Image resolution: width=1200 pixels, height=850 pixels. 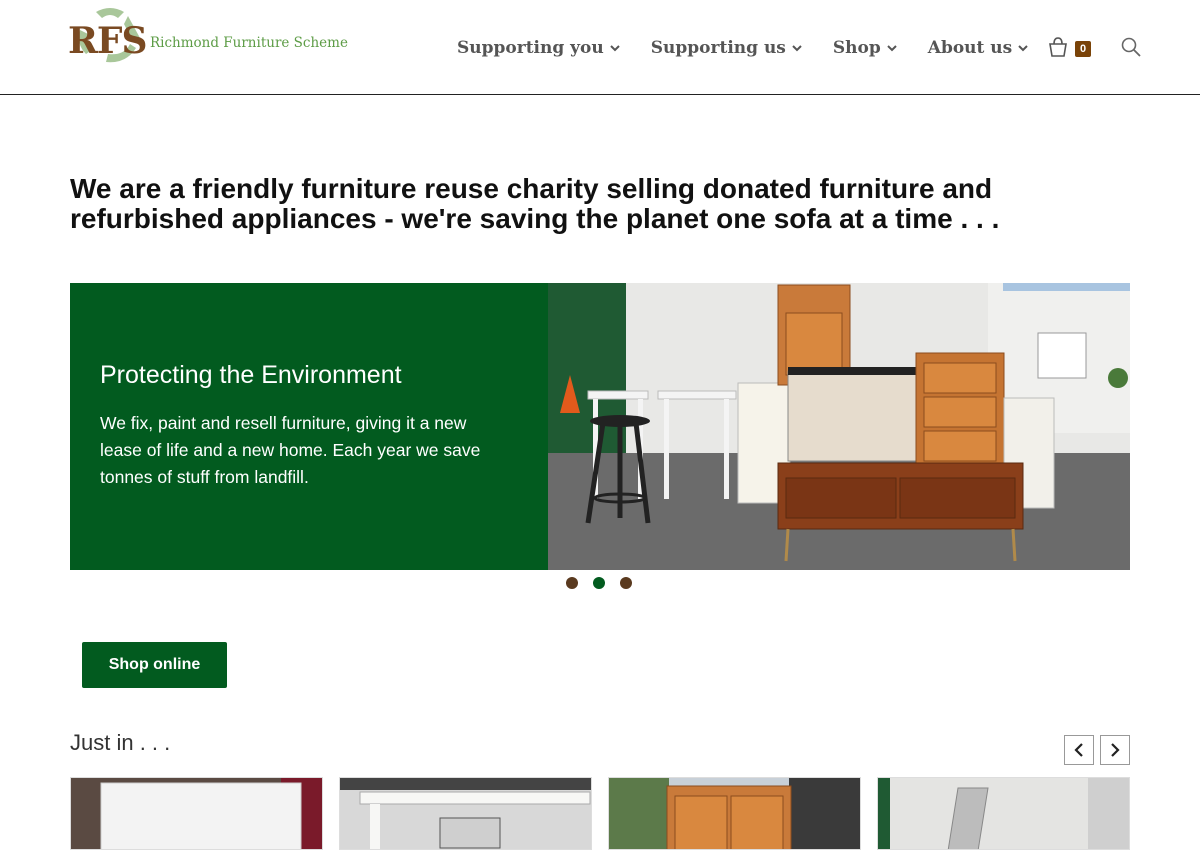 I want to click on logo-text: Richmond Furniture Scheme, so click(x=249, y=43).